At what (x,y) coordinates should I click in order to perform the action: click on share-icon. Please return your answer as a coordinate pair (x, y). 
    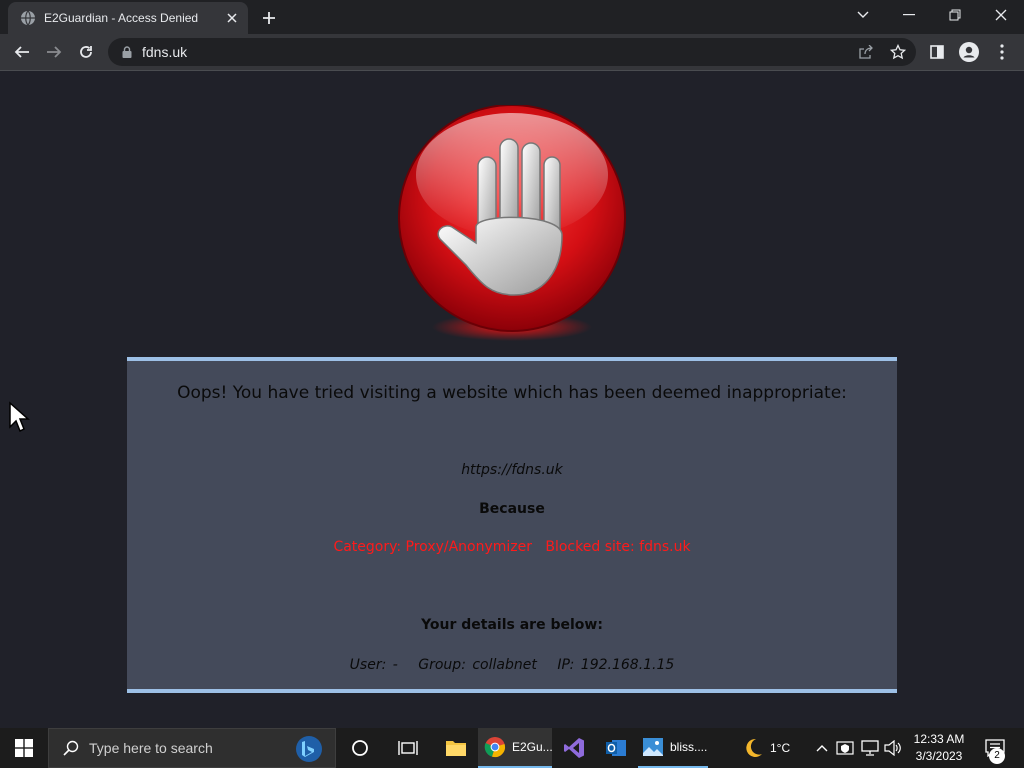
    Looking at the image, I should click on (866, 52).